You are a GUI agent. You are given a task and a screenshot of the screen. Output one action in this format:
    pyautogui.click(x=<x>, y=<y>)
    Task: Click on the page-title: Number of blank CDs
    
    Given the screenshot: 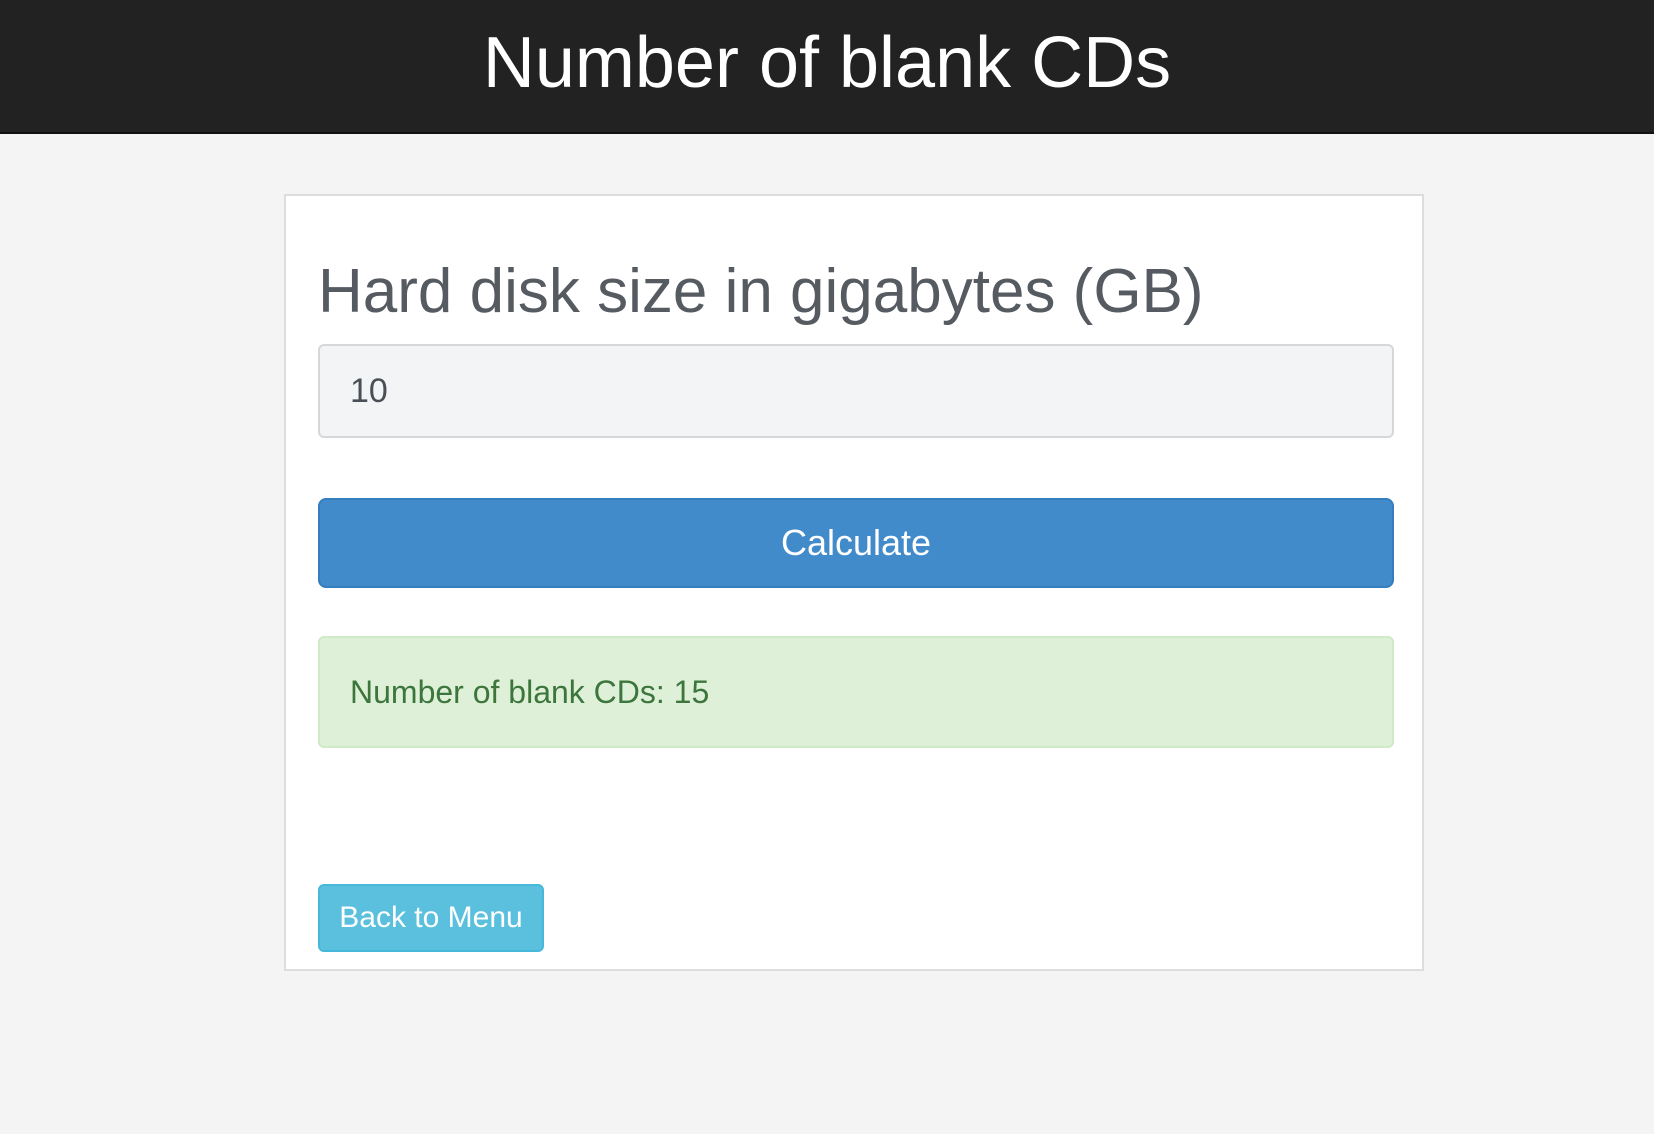 What is the action you would take?
    pyautogui.click(x=827, y=63)
    